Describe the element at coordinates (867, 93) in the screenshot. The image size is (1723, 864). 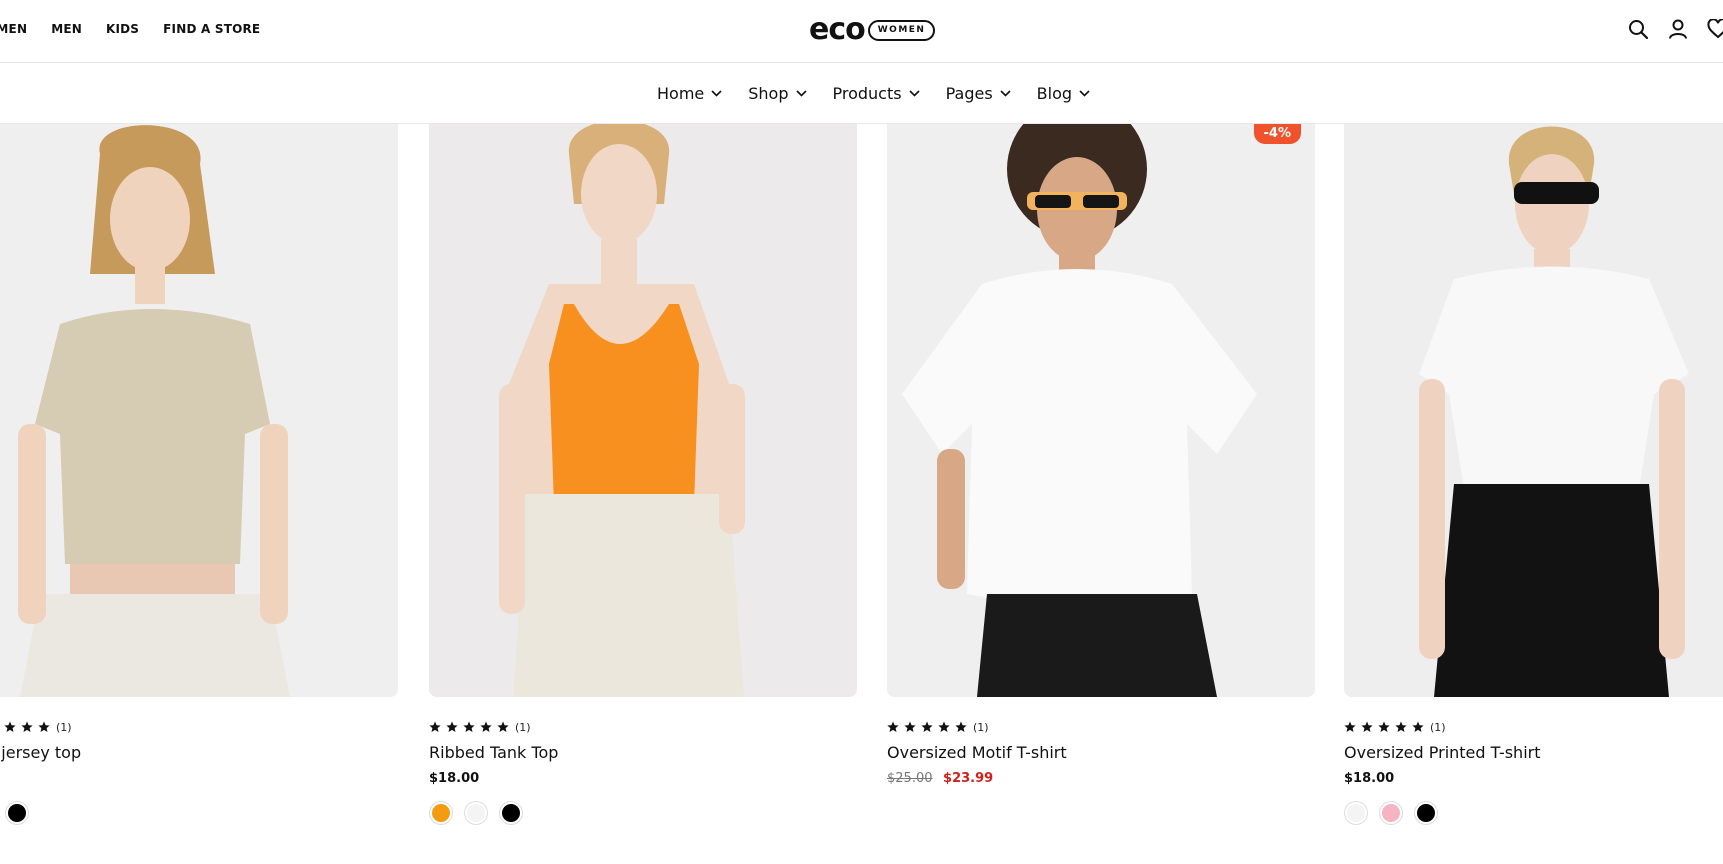
I see `nav-label: Products` at that location.